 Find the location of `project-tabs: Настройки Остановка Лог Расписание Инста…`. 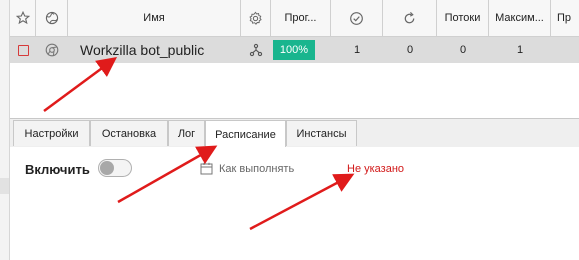

project-tabs: Настройки Остановка Лог Расписание Инста… is located at coordinates (294, 133).